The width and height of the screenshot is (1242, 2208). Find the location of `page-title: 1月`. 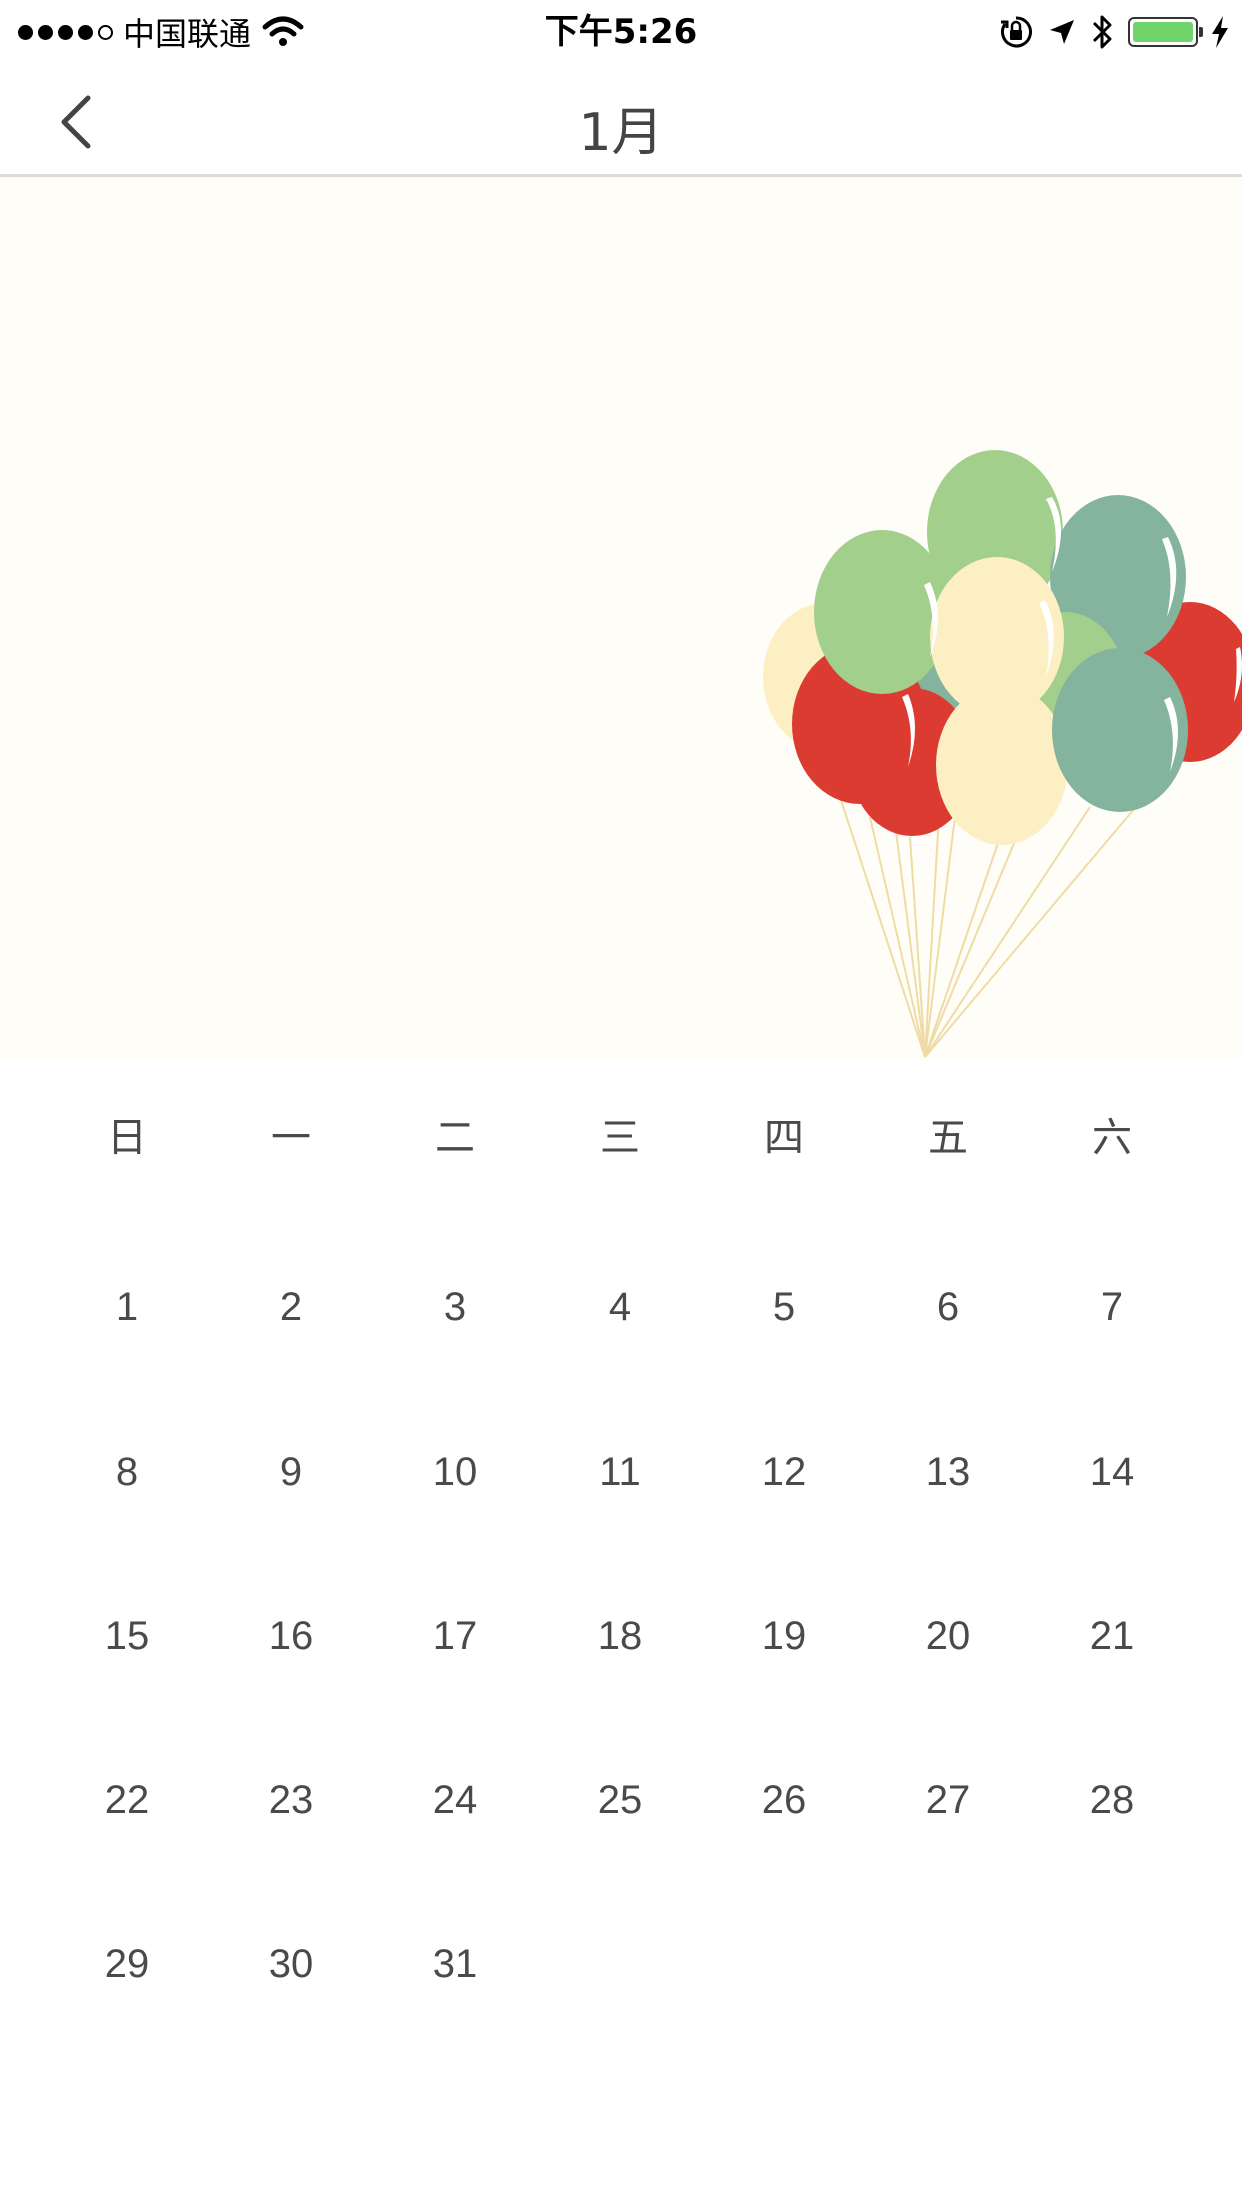

page-title: 1月 is located at coordinates (621, 133).